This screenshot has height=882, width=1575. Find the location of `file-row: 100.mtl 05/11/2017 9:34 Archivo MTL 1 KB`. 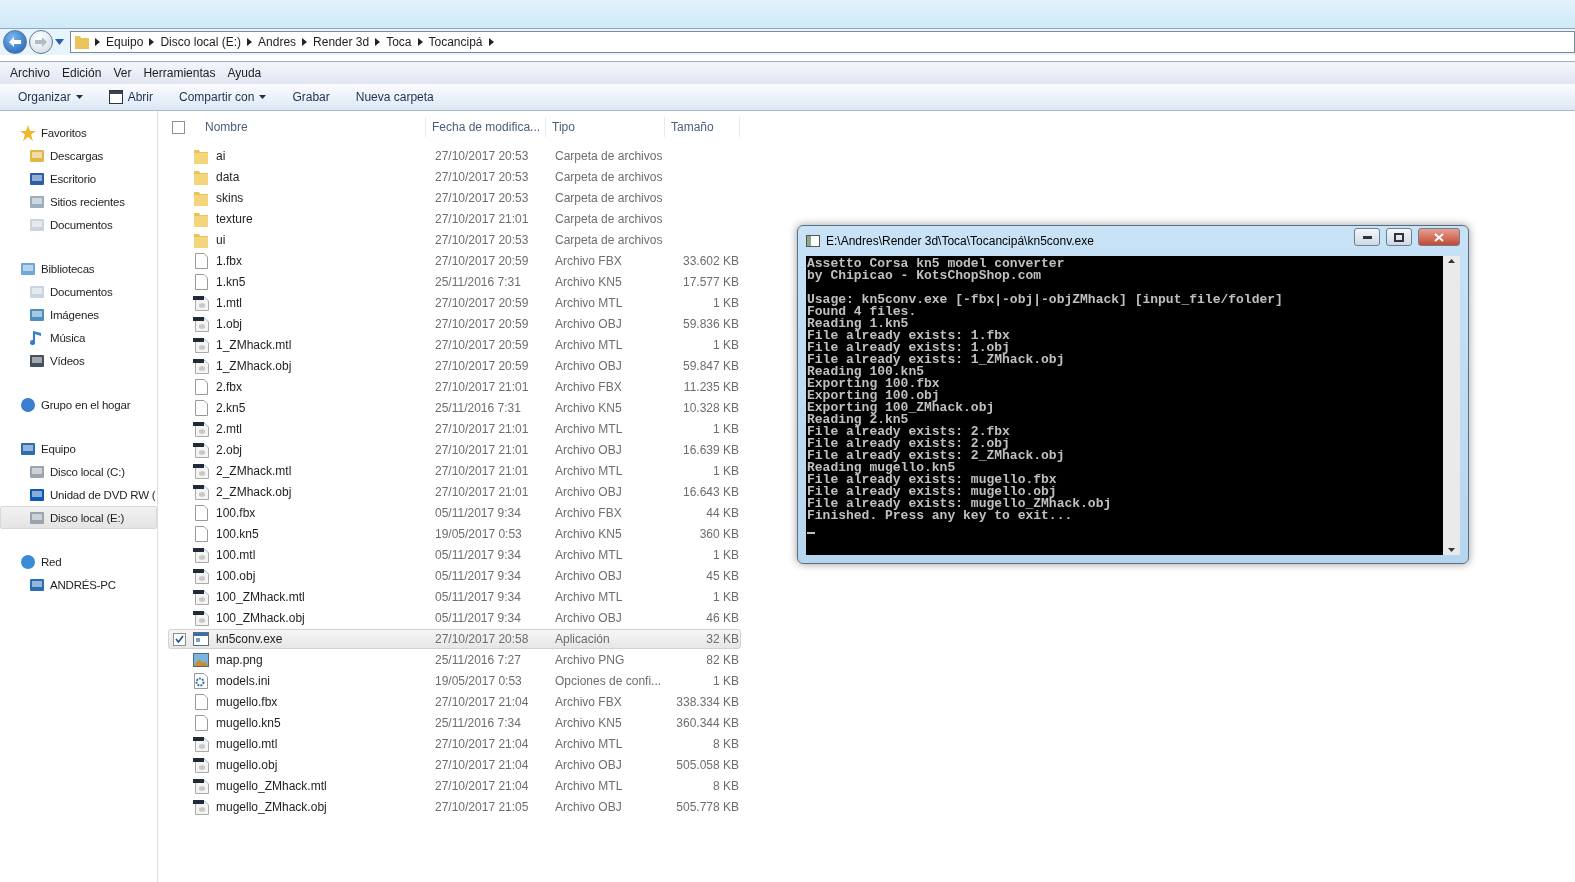

file-row: 100.mtl 05/11/2017 9:34 Archivo MTL 1 KB is located at coordinates (454, 555).